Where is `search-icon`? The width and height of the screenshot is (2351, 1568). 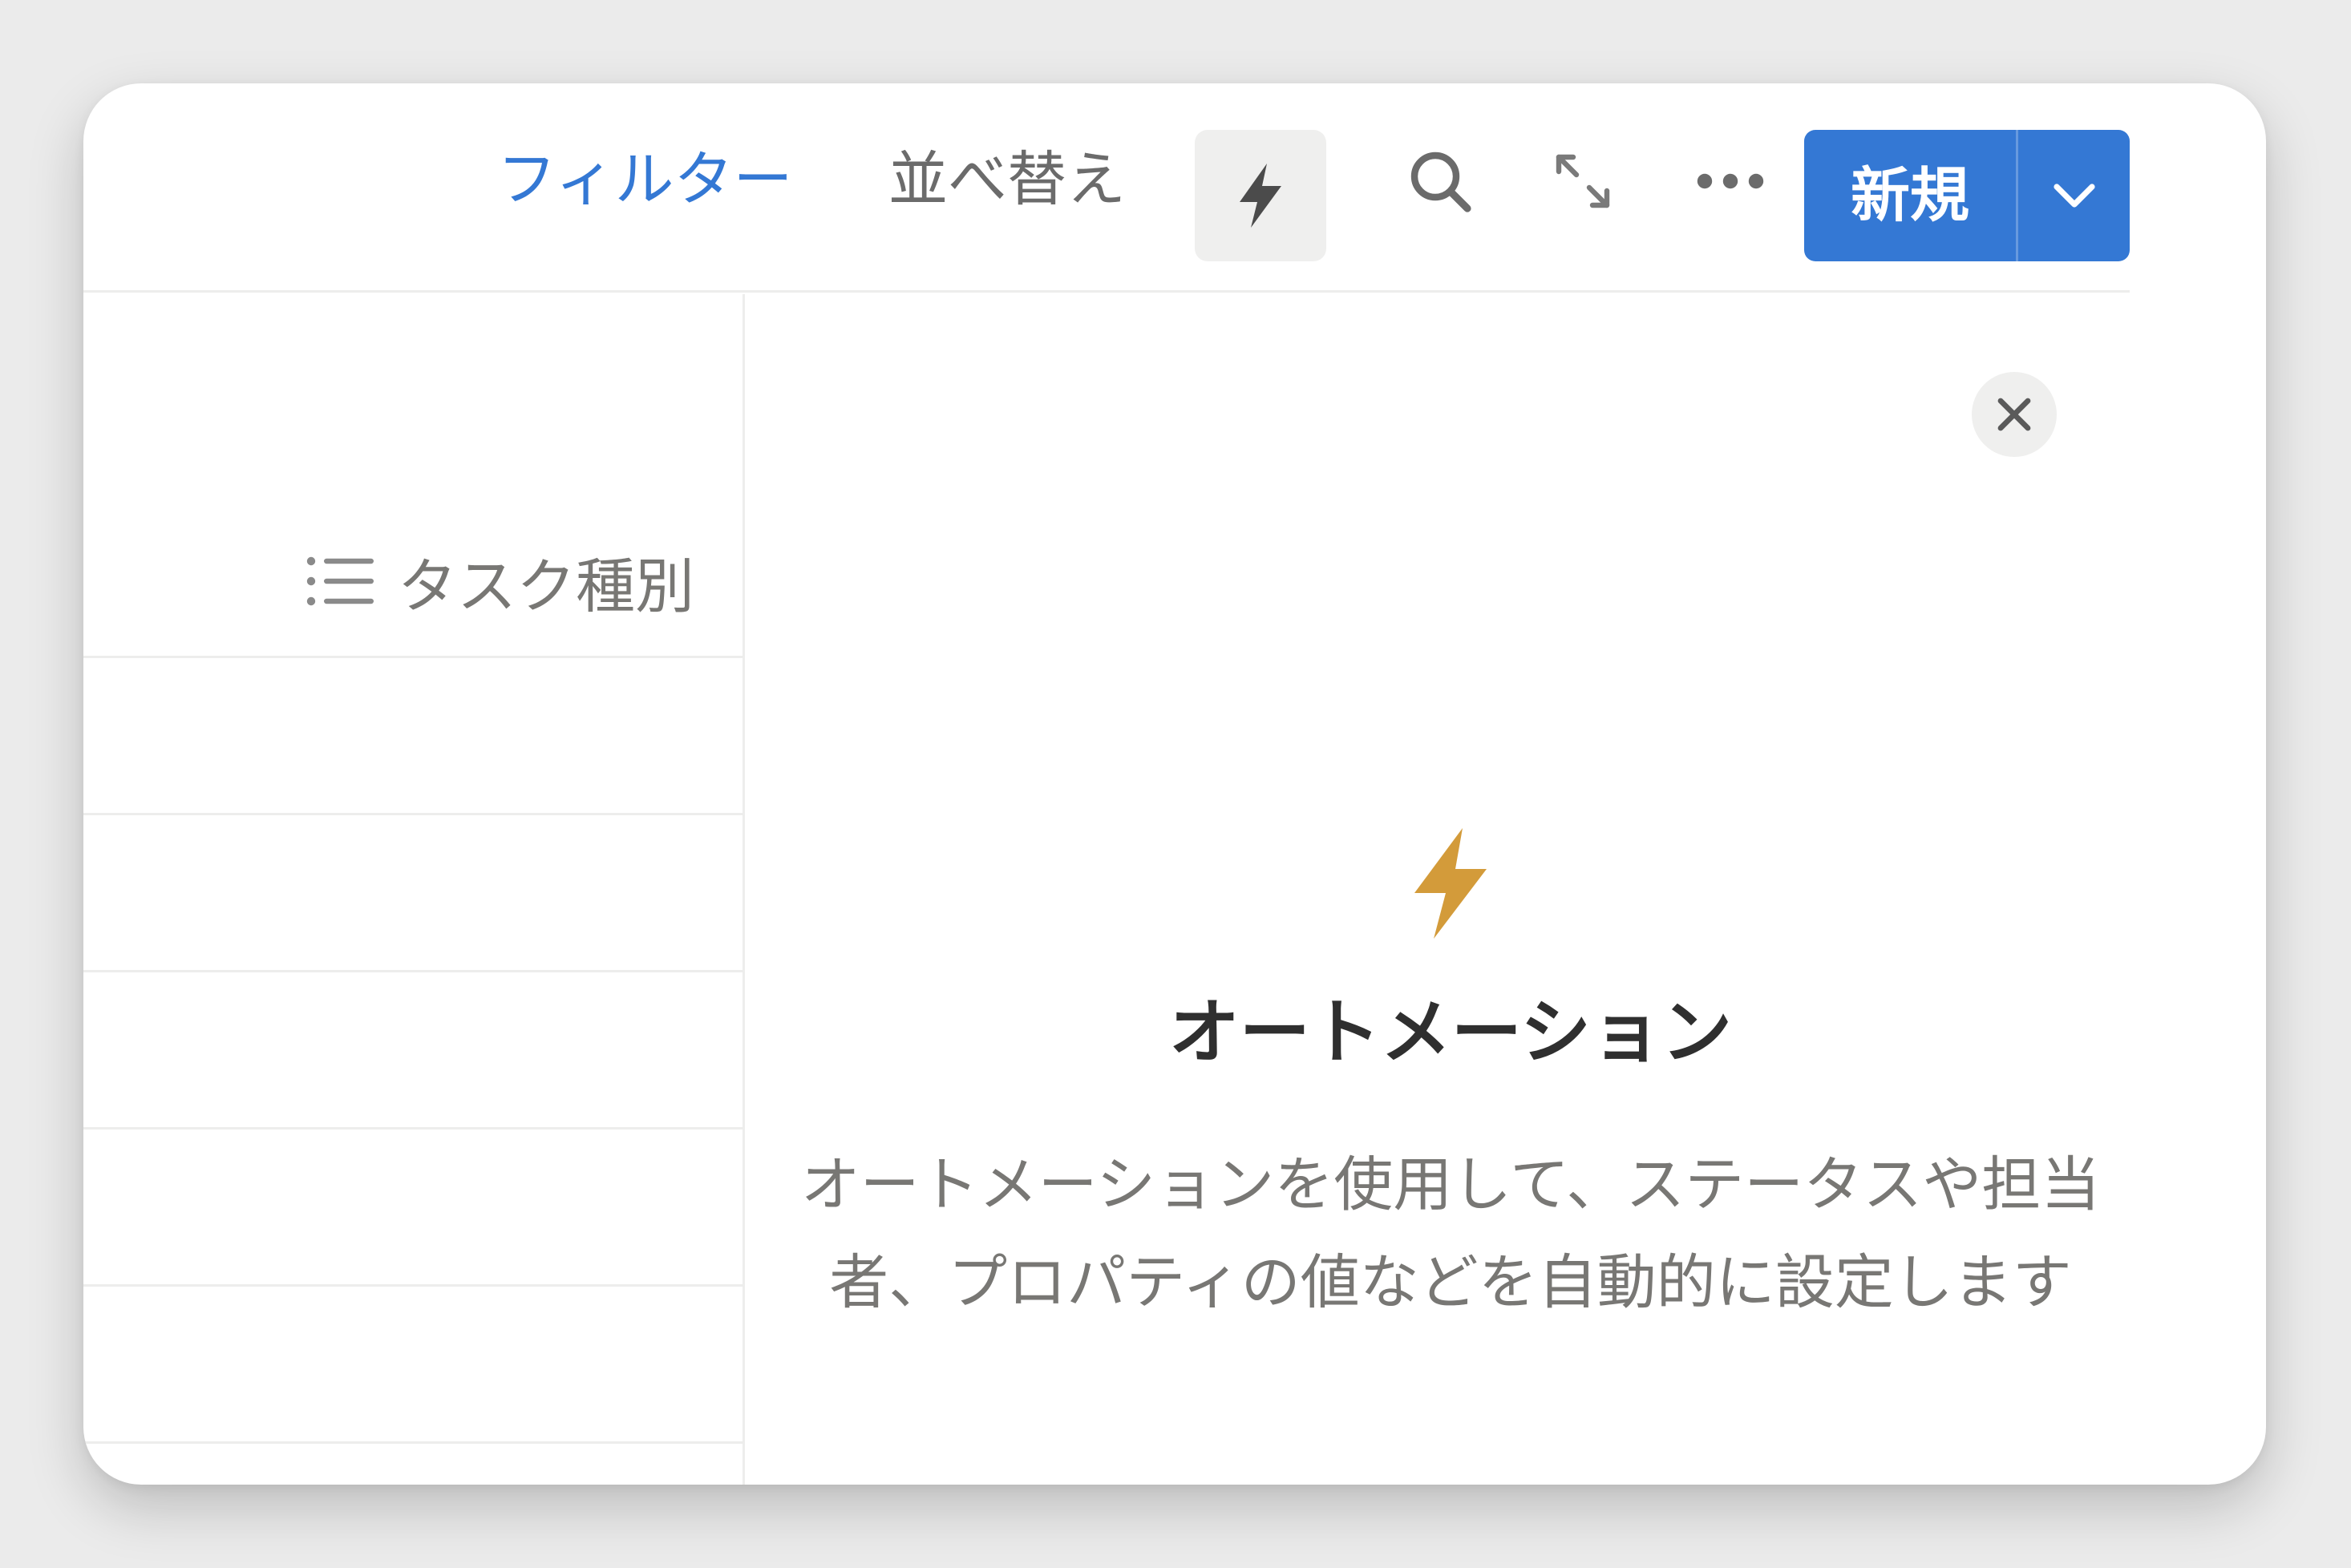
search-icon is located at coordinates (1440, 182).